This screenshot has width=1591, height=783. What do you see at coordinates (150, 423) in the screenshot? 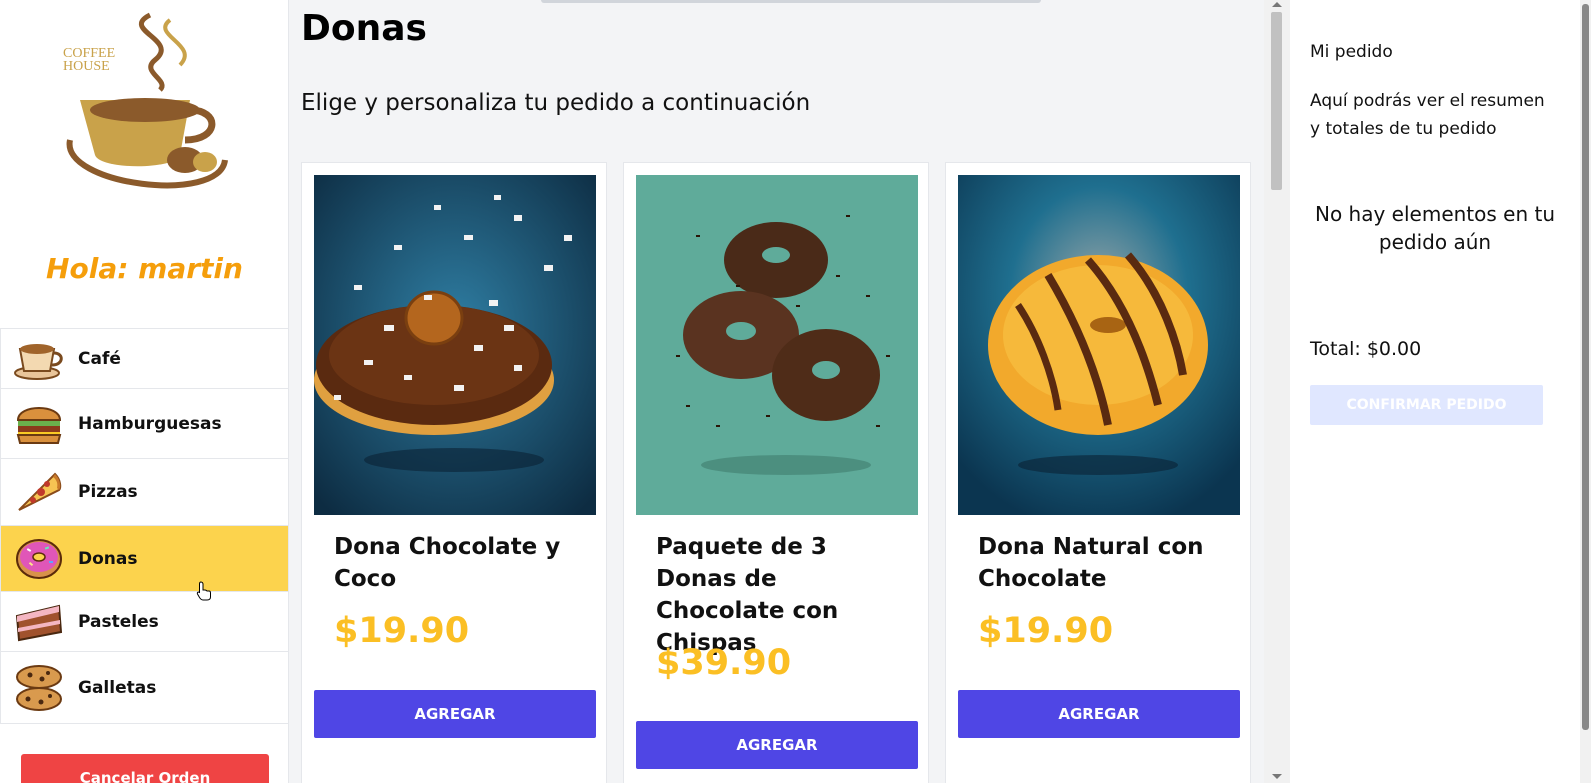
I see `category-label: Hamburguesas` at bounding box center [150, 423].